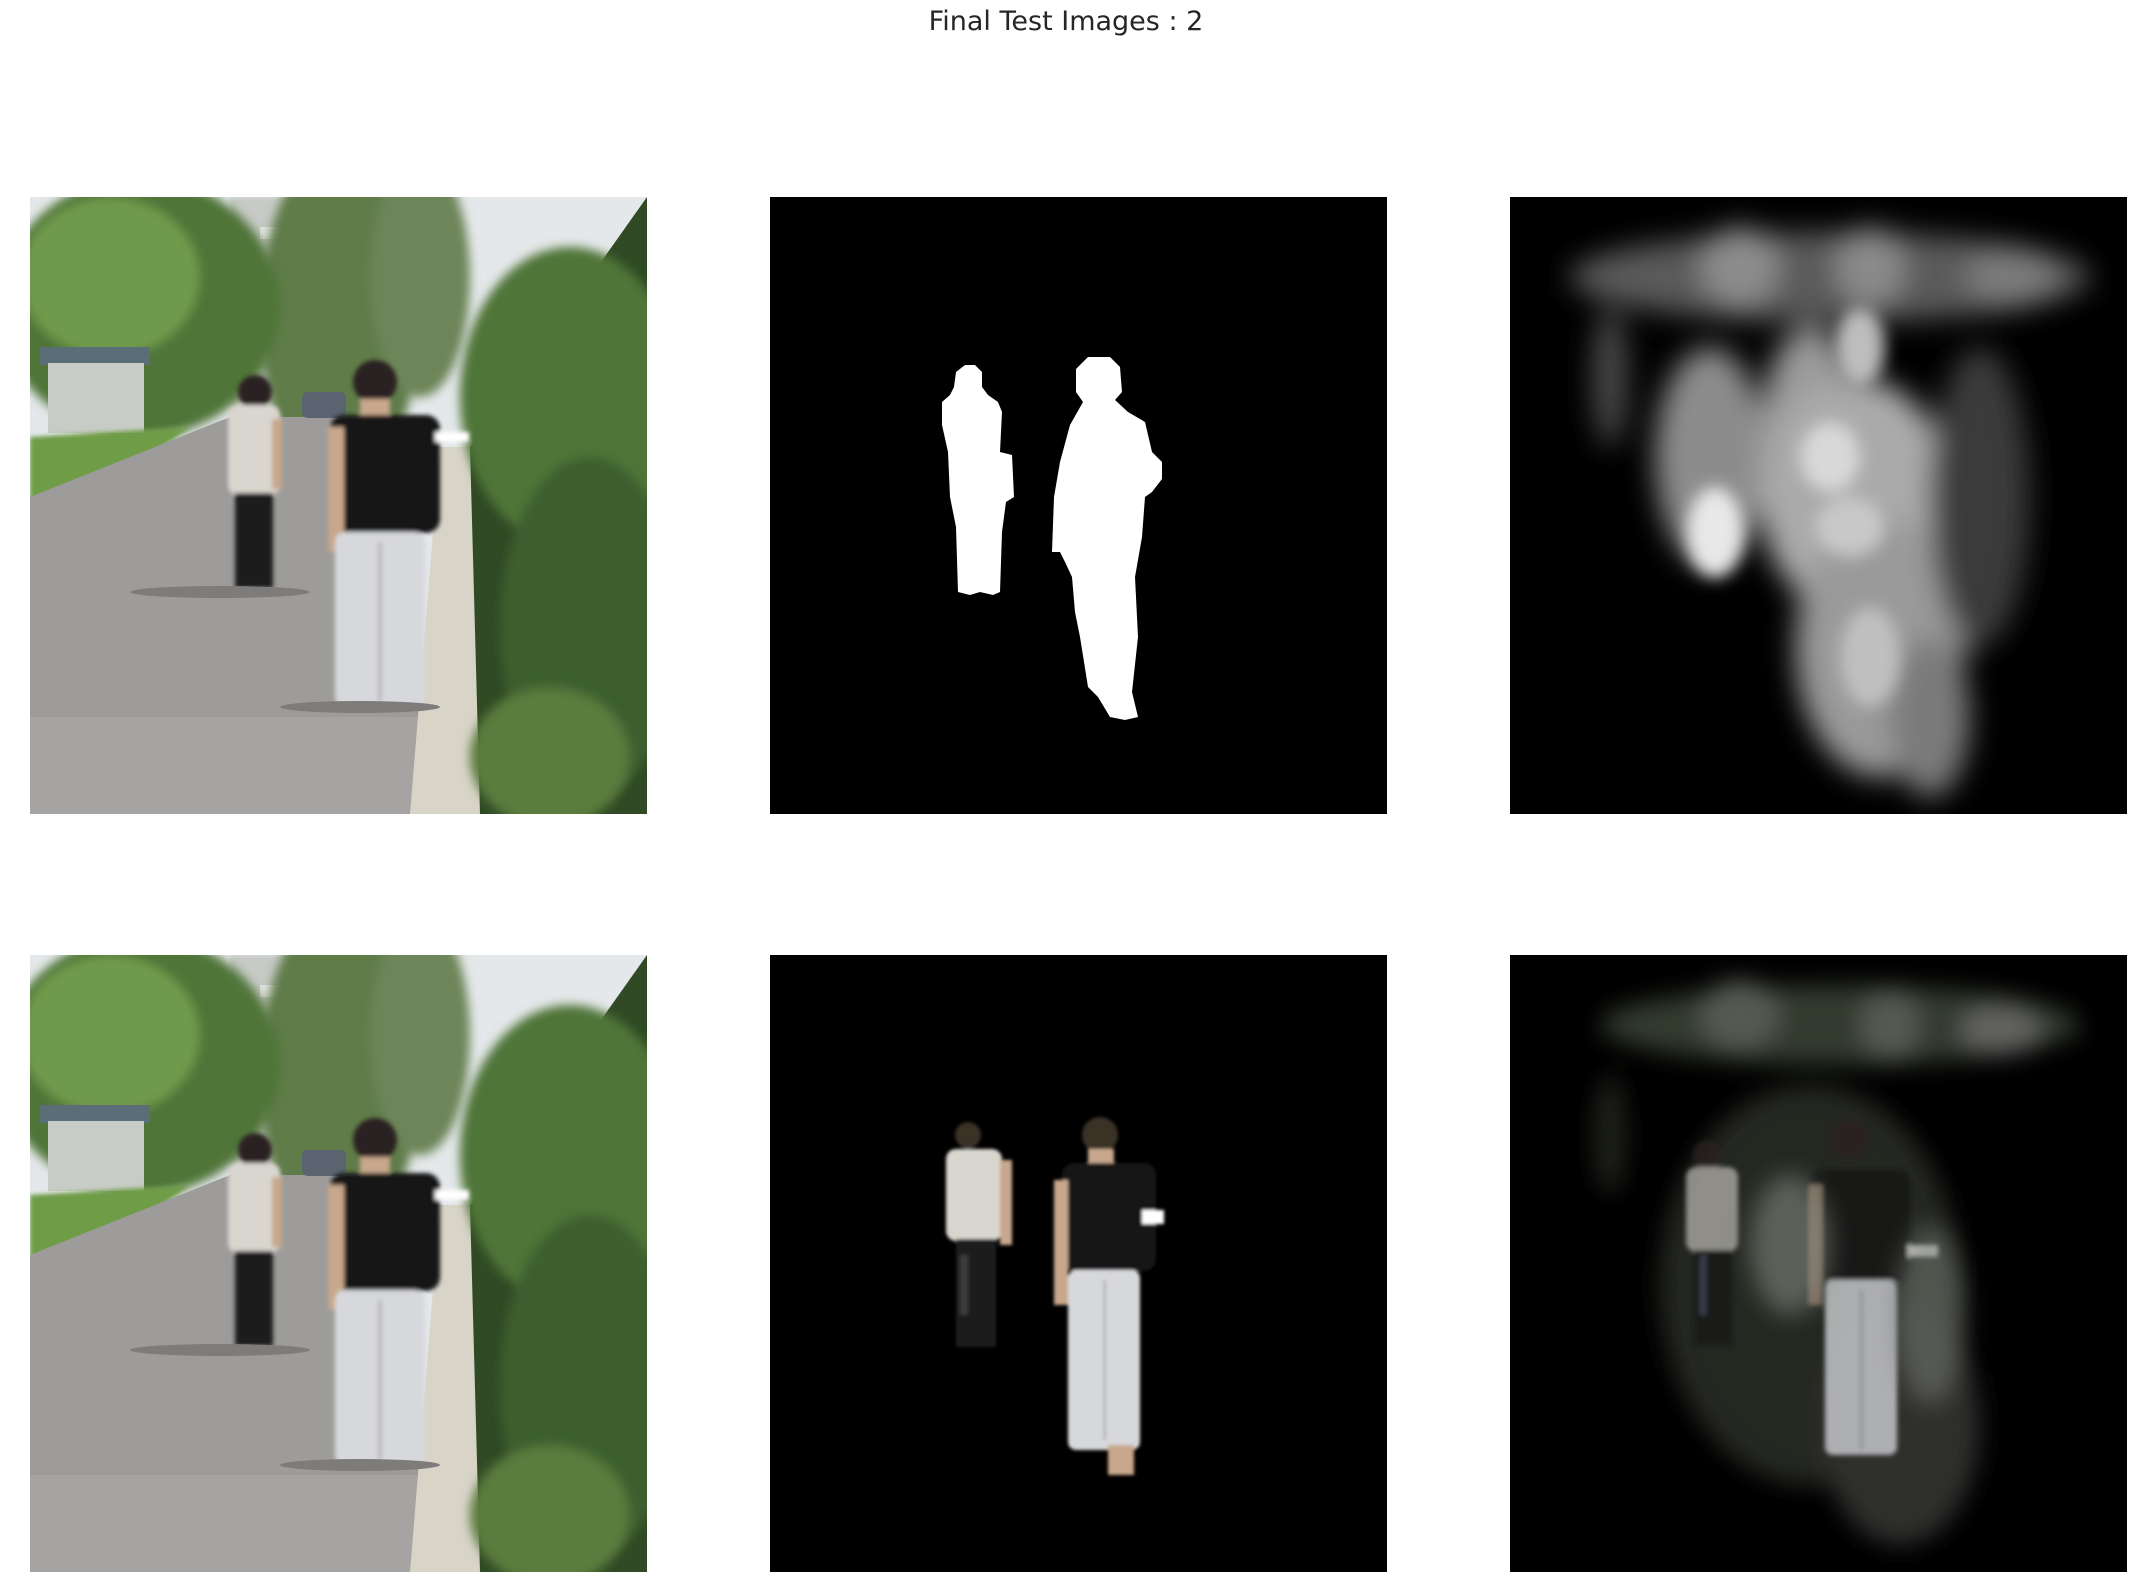 The image size is (2132, 1595). What do you see at coordinates (1066, 21) in the screenshot?
I see `figure-title: Final Test Images : 2` at bounding box center [1066, 21].